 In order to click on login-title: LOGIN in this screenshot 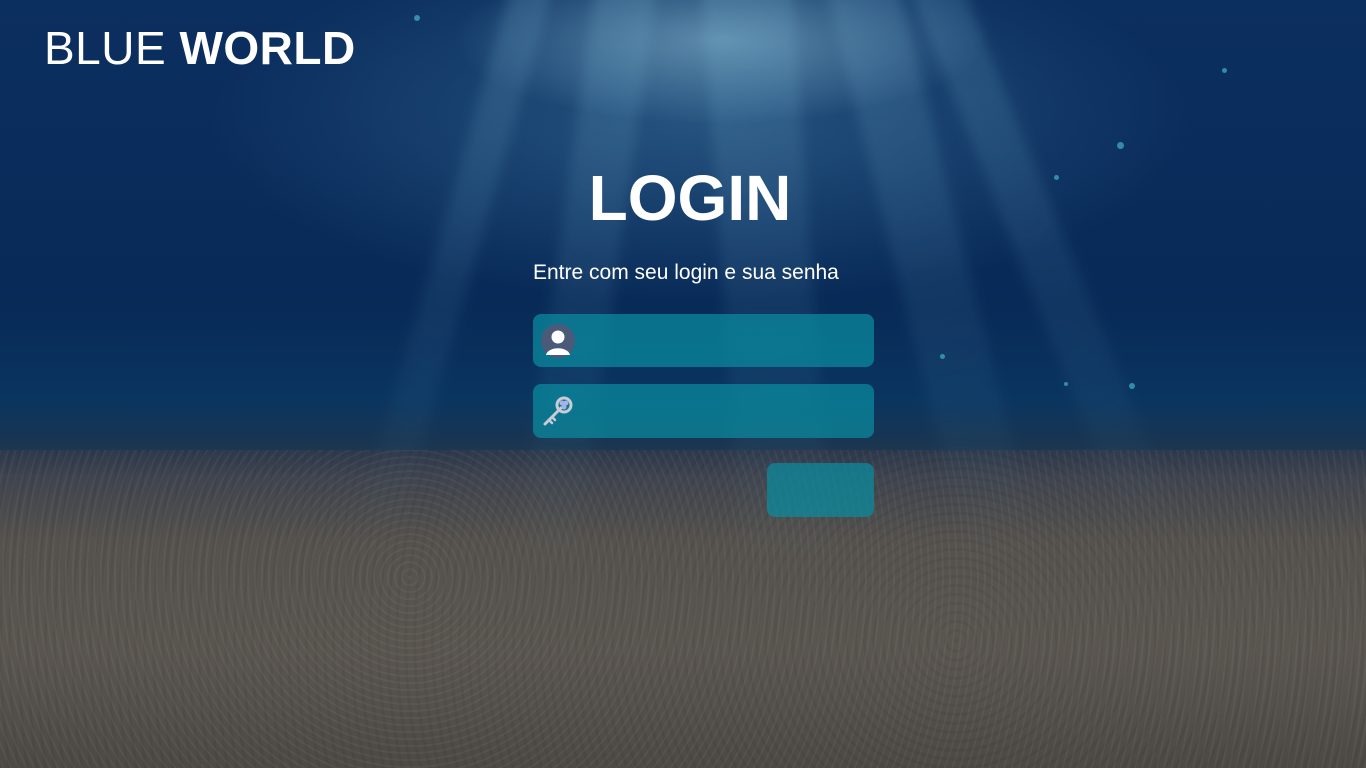, I will do `click(690, 198)`.